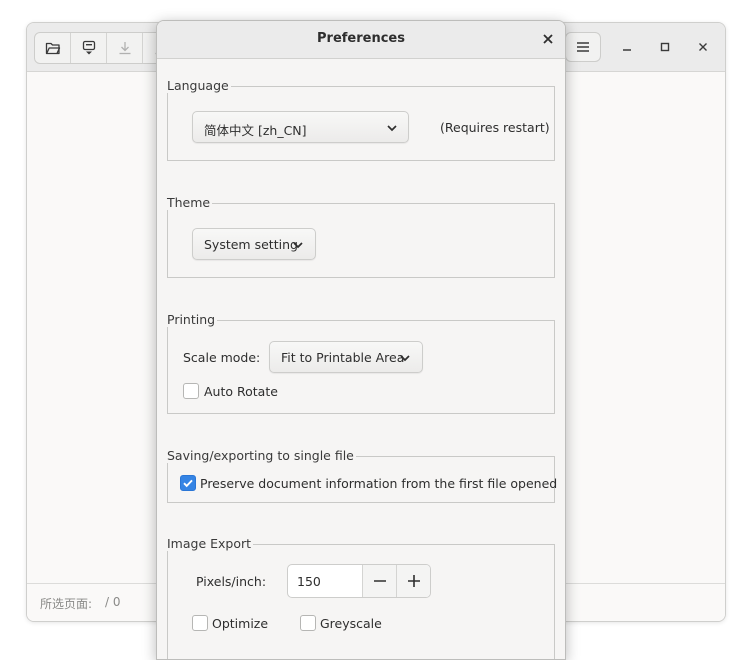  I want to click on language-dropdown-value: 简体中文 [zh_CN], so click(255, 130).